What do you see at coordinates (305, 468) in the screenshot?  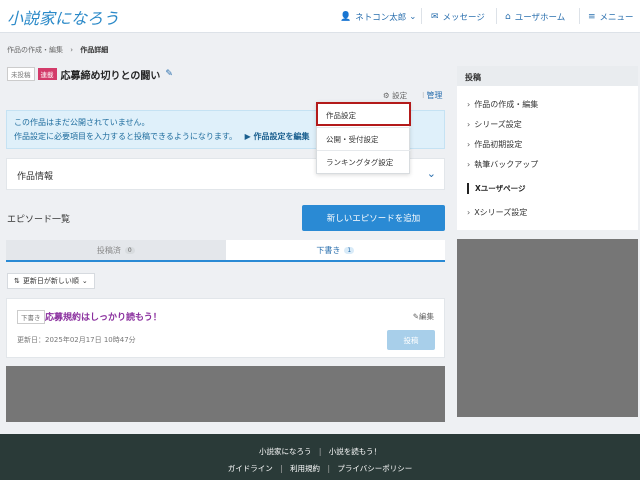 I see `footer-link: 利用規約` at bounding box center [305, 468].